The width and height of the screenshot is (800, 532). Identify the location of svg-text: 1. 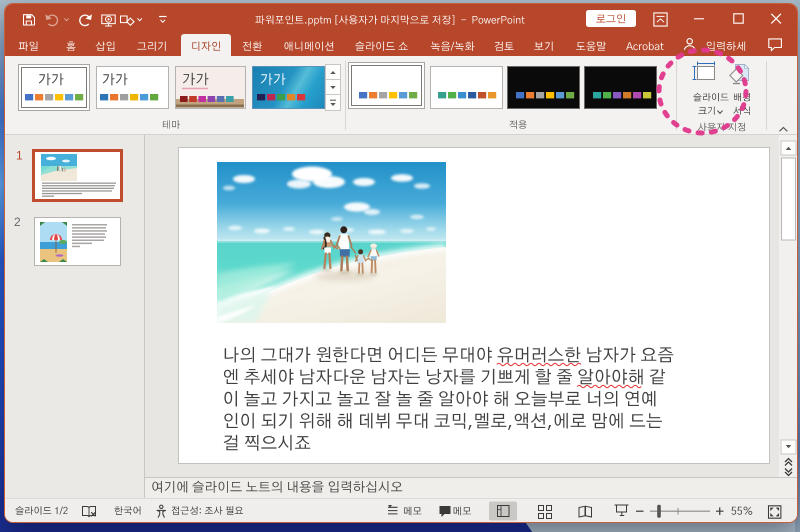
(19, 156).